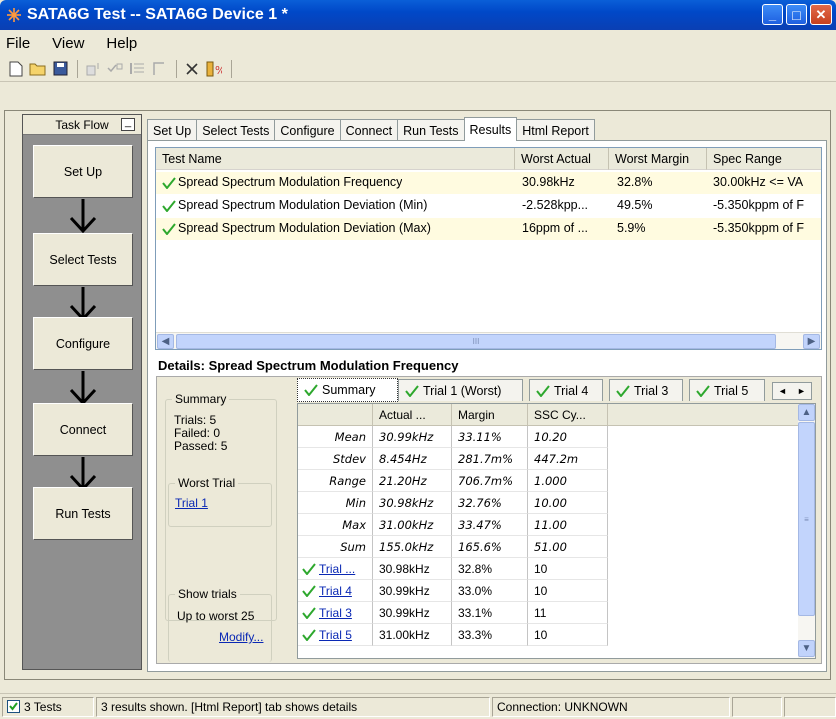 Image resolution: width=836 pixels, height=719 pixels. I want to click on task-flow-minimize-button: _, so click(128, 124).